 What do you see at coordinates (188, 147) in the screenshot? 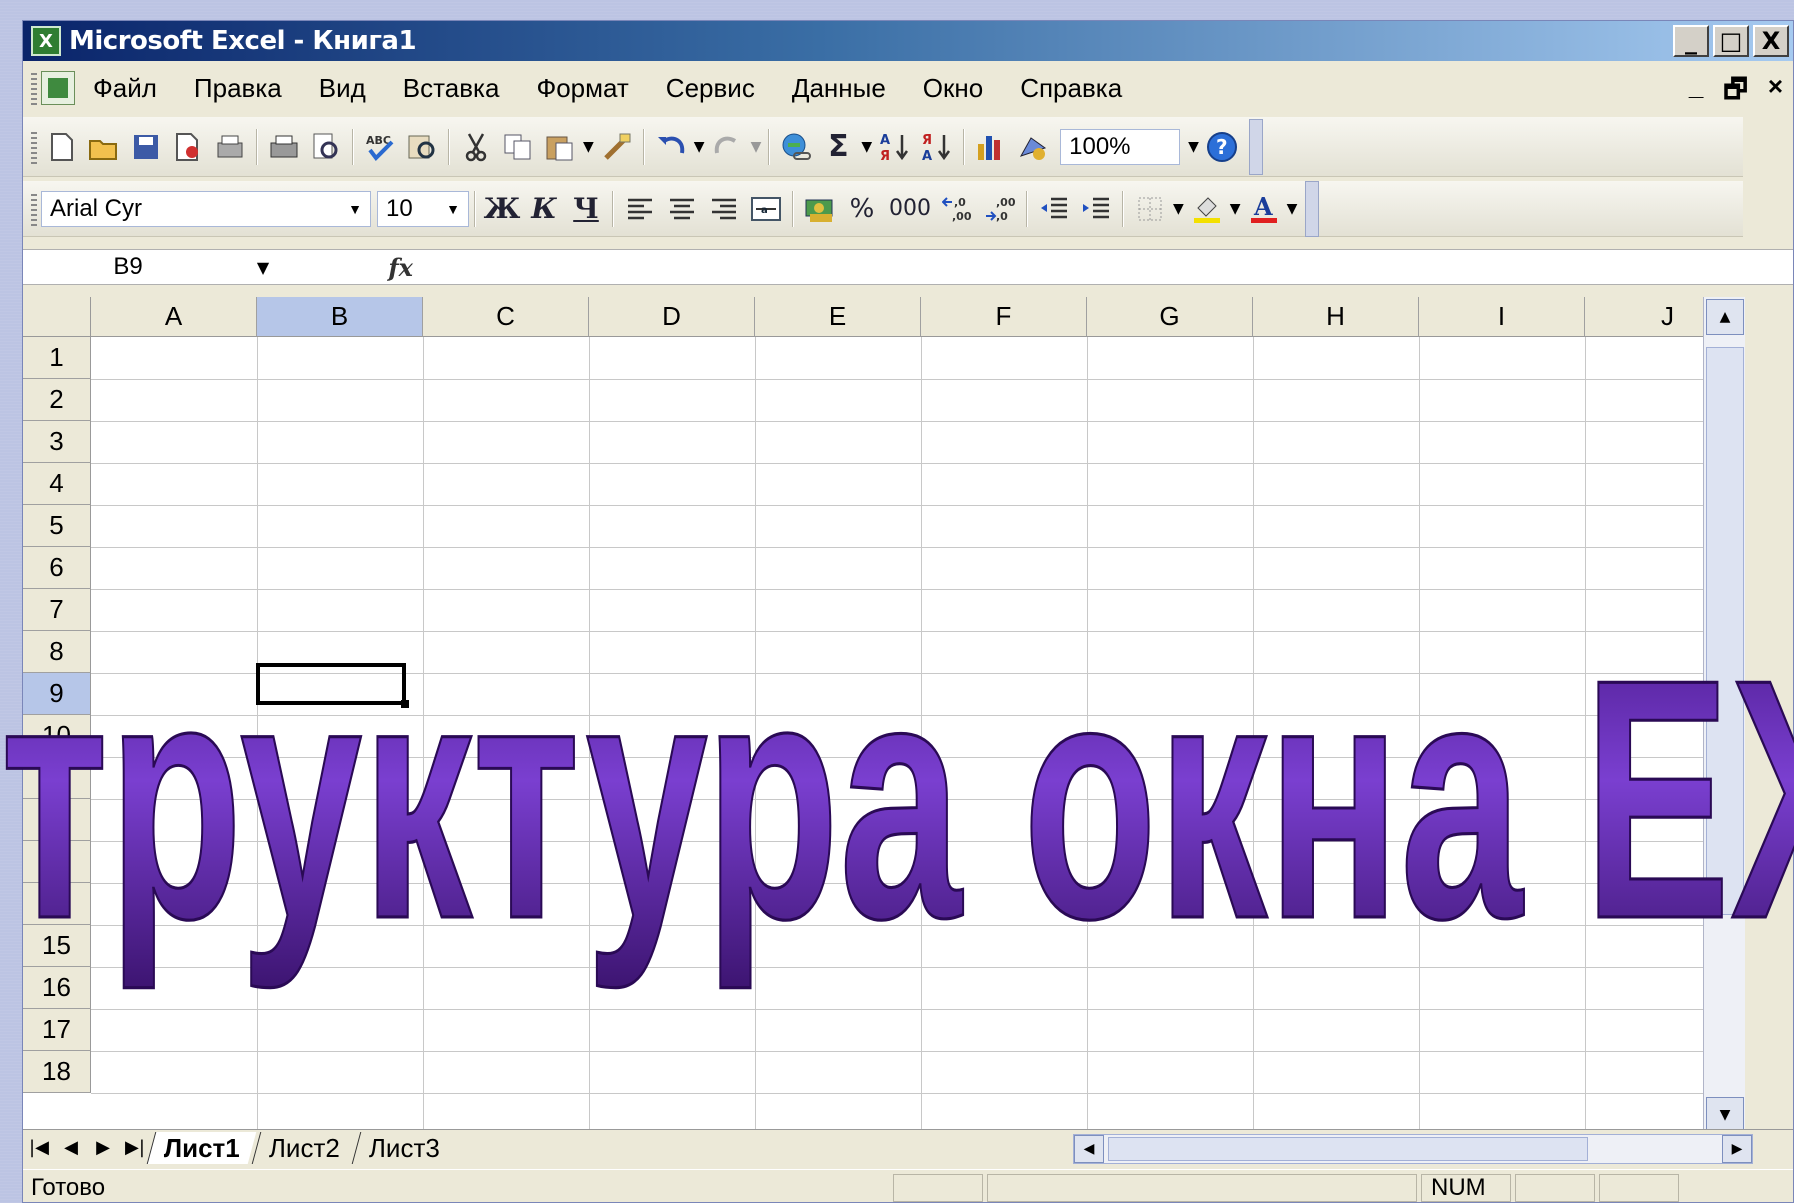
I see `permission-icon` at bounding box center [188, 147].